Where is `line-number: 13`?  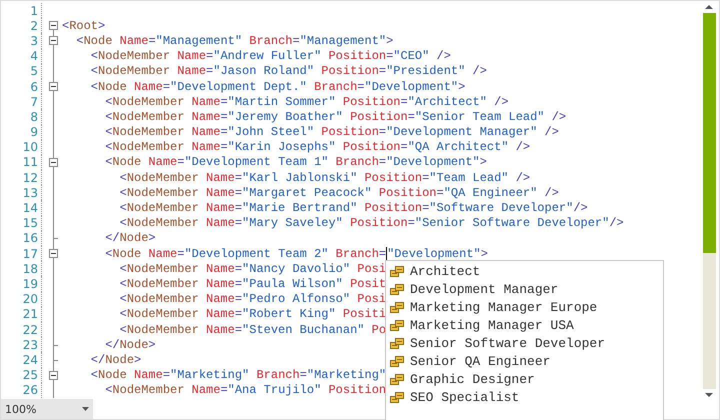 line-number: 13 is located at coordinates (30, 193).